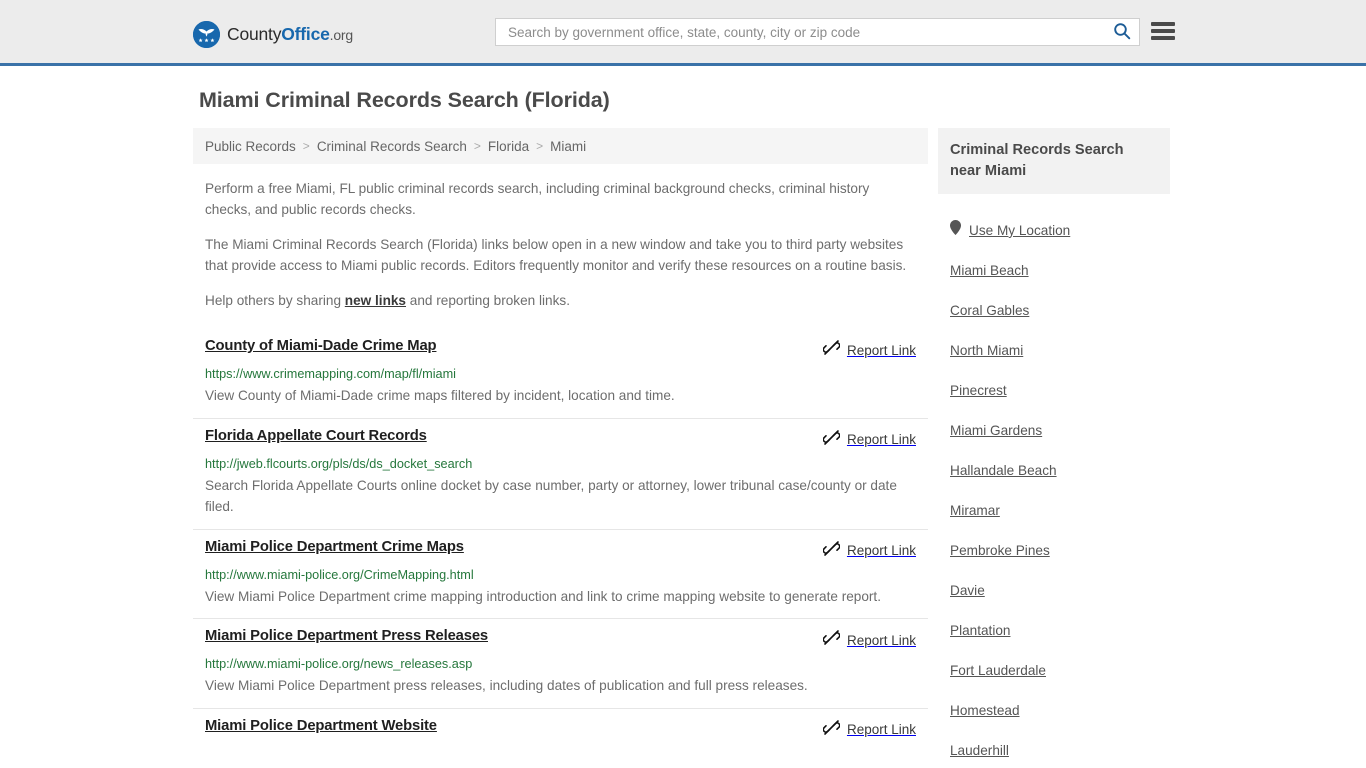 The image size is (1366, 768). I want to click on result-title-link: Florida Appellate Court Records, so click(316, 436).